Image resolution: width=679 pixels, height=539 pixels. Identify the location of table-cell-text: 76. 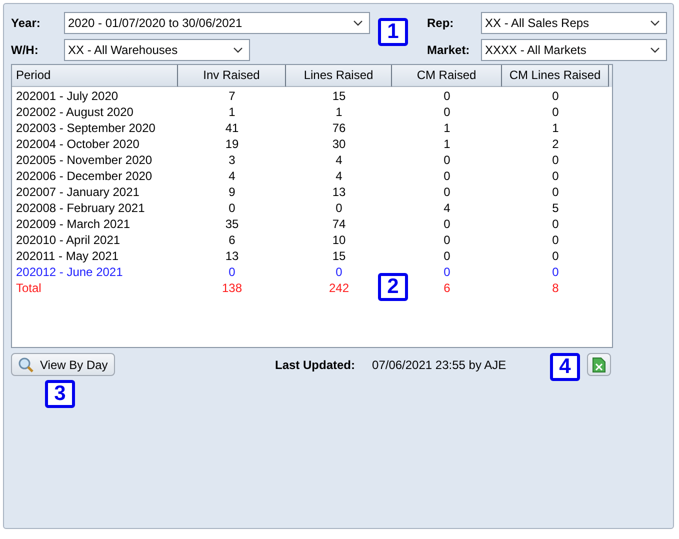
(339, 128).